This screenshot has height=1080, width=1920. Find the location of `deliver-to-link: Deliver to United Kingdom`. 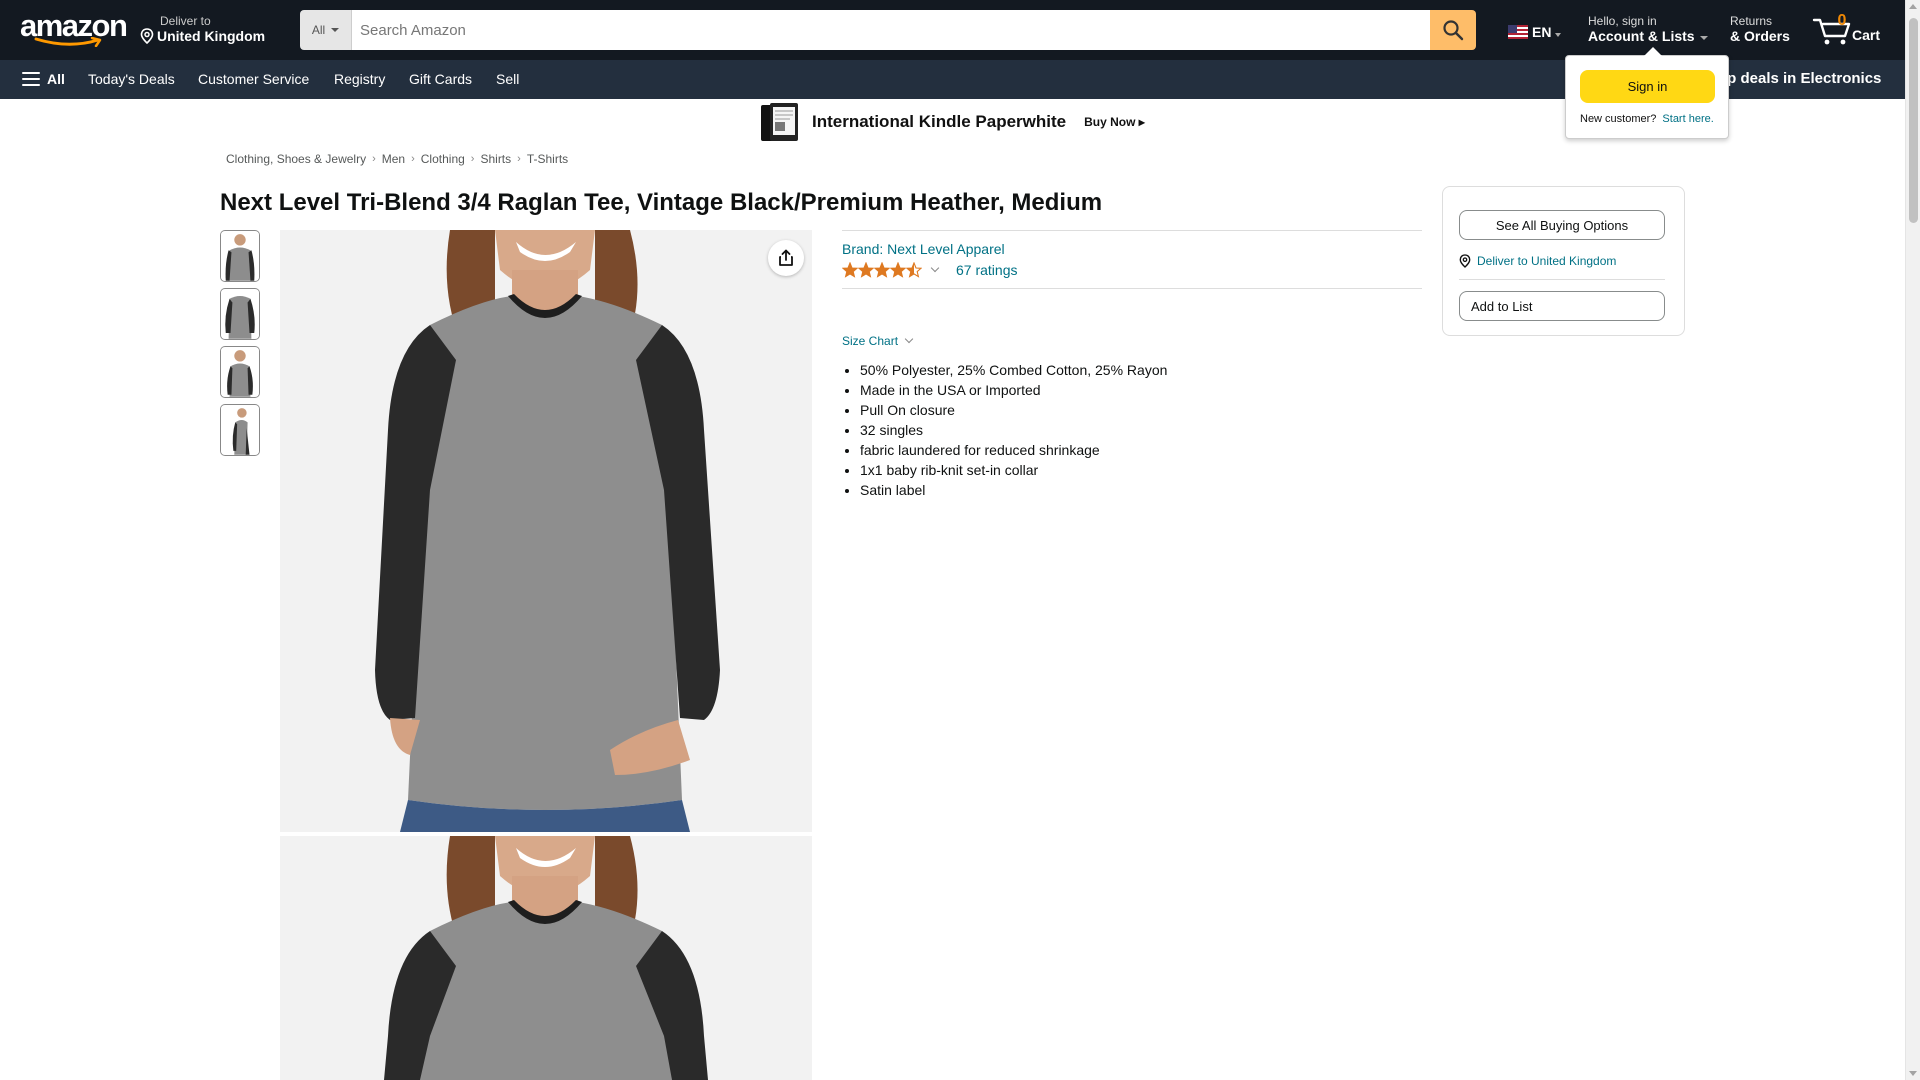

deliver-to-link: Deliver to United Kingdom is located at coordinates (1537, 261).